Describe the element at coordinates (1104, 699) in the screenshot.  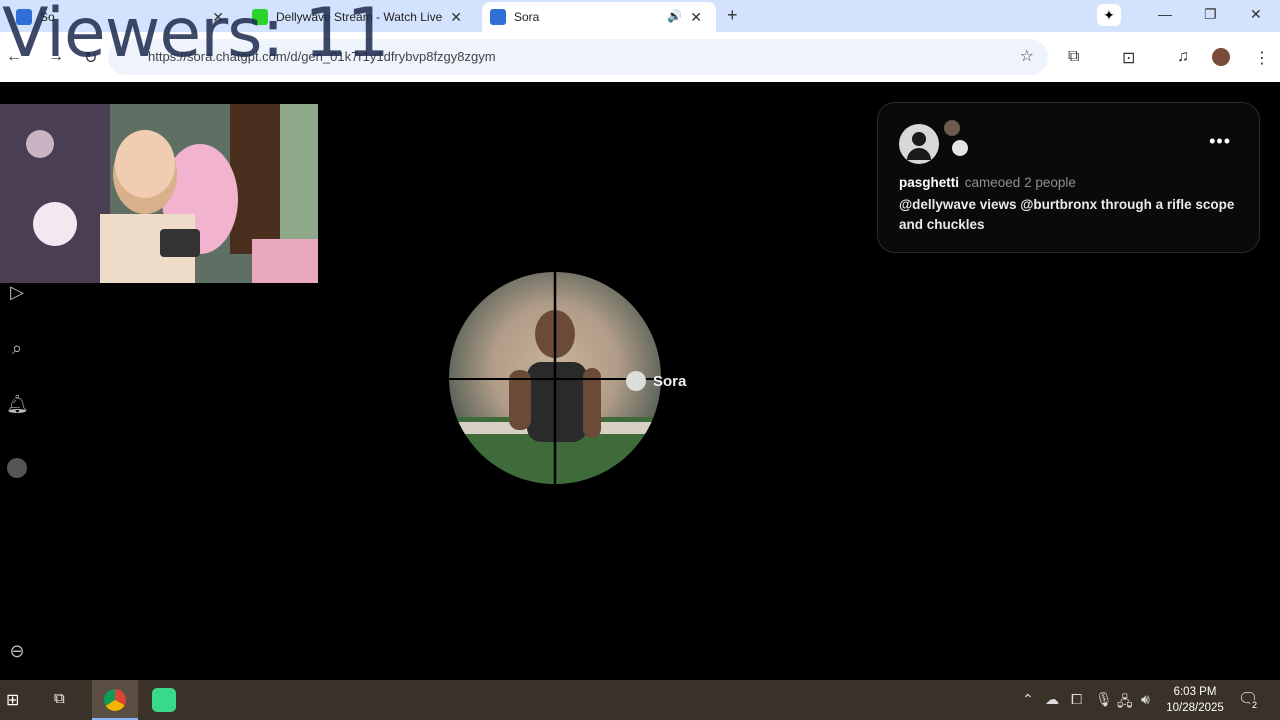
I see `microphone-icon: 🎙︎` at that location.